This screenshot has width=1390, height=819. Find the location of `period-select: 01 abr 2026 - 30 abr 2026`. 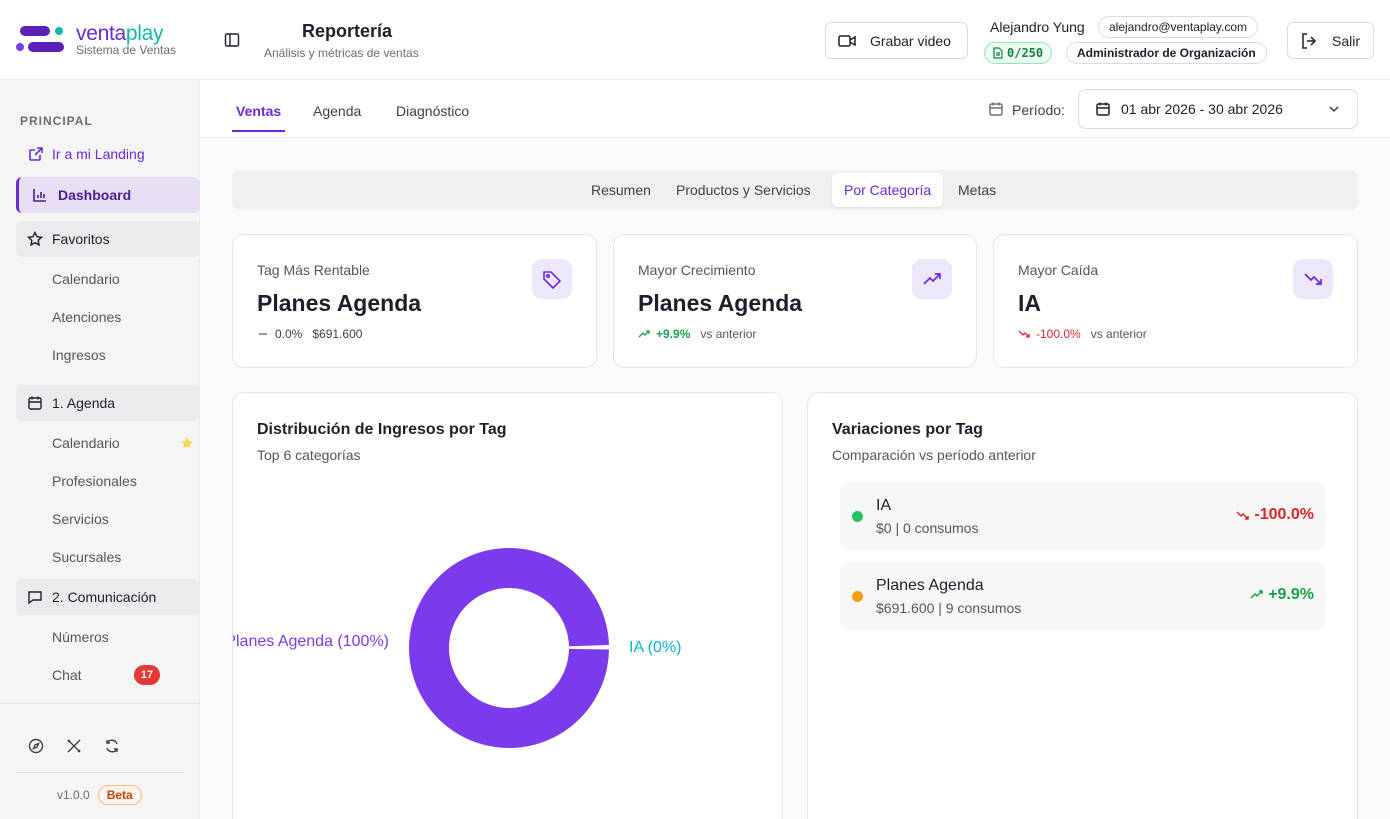

period-select: 01 abr 2026 - 30 abr 2026 is located at coordinates (1218, 109).